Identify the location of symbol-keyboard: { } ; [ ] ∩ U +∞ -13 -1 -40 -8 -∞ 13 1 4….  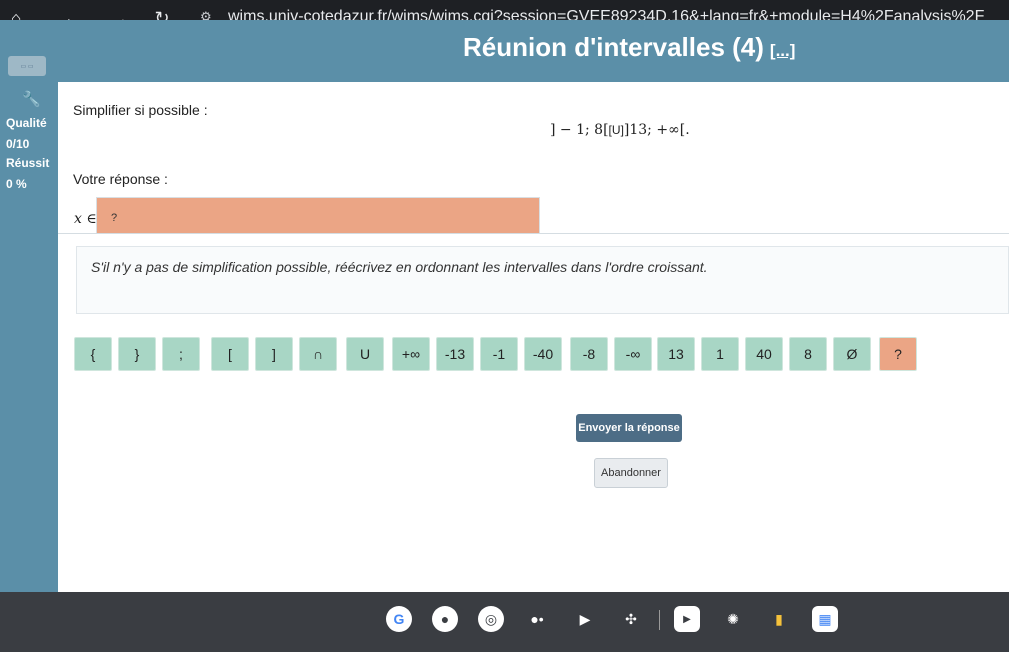
(524, 357).